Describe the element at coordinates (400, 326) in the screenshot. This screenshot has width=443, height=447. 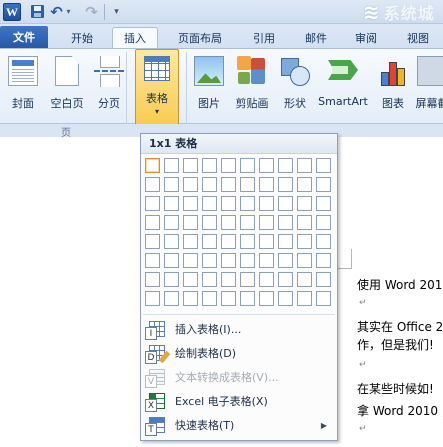
I see `document-line: 其实在 Office 2` at that location.